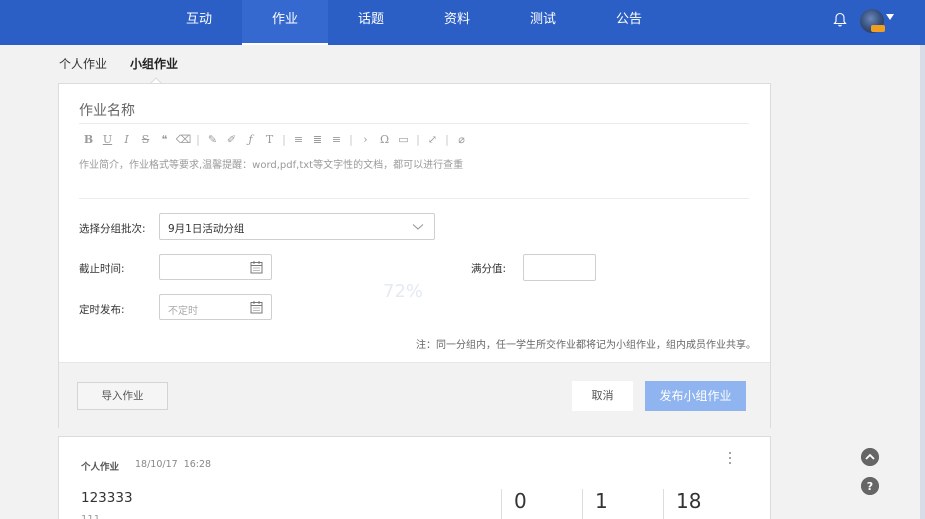 The width and height of the screenshot is (925, 519). Describe the element at coordinates (418, 227) in the screenshot. I see `chevron-down-icon` at that location.